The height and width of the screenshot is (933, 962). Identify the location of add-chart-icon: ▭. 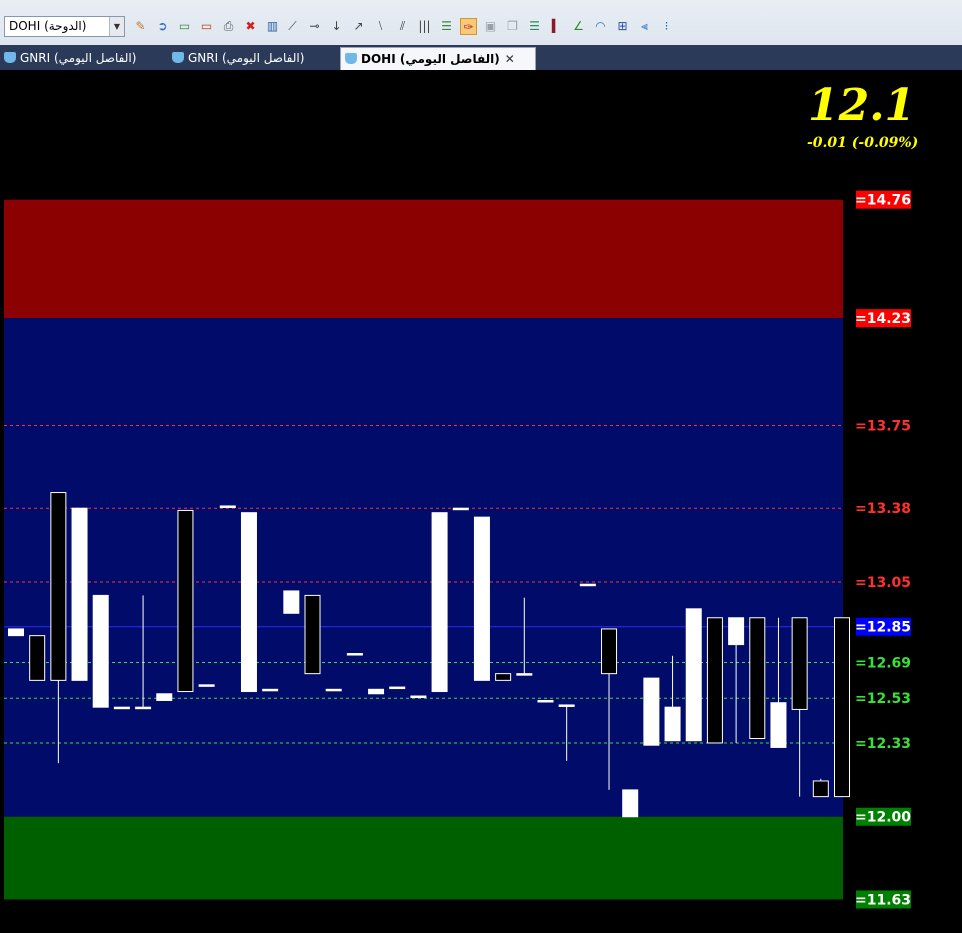
(184, 26).